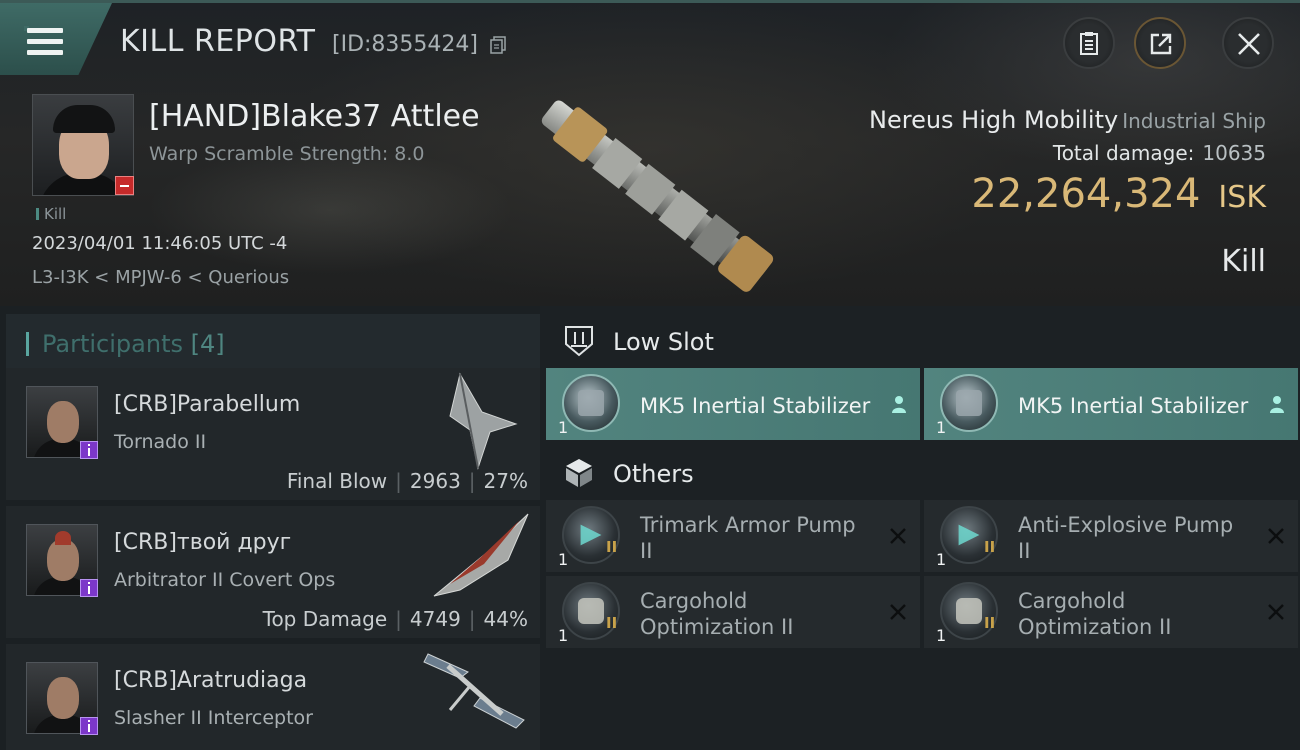 This screenshot has height=750, width=1300. What do you see at coordinates (435, 481) in the screenshot?
I see `participant-damage: 2963` at bounding box center [435, 481].